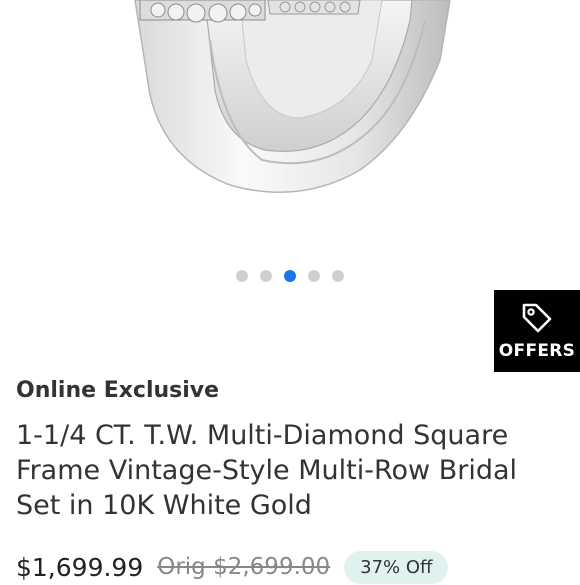 Image resolution: width=580 pixels, height=585 pixels. Describe the element at coordinates (118, 390) in the screenshot. I see `online-exclusive-label: Online Exclusive` at that location.